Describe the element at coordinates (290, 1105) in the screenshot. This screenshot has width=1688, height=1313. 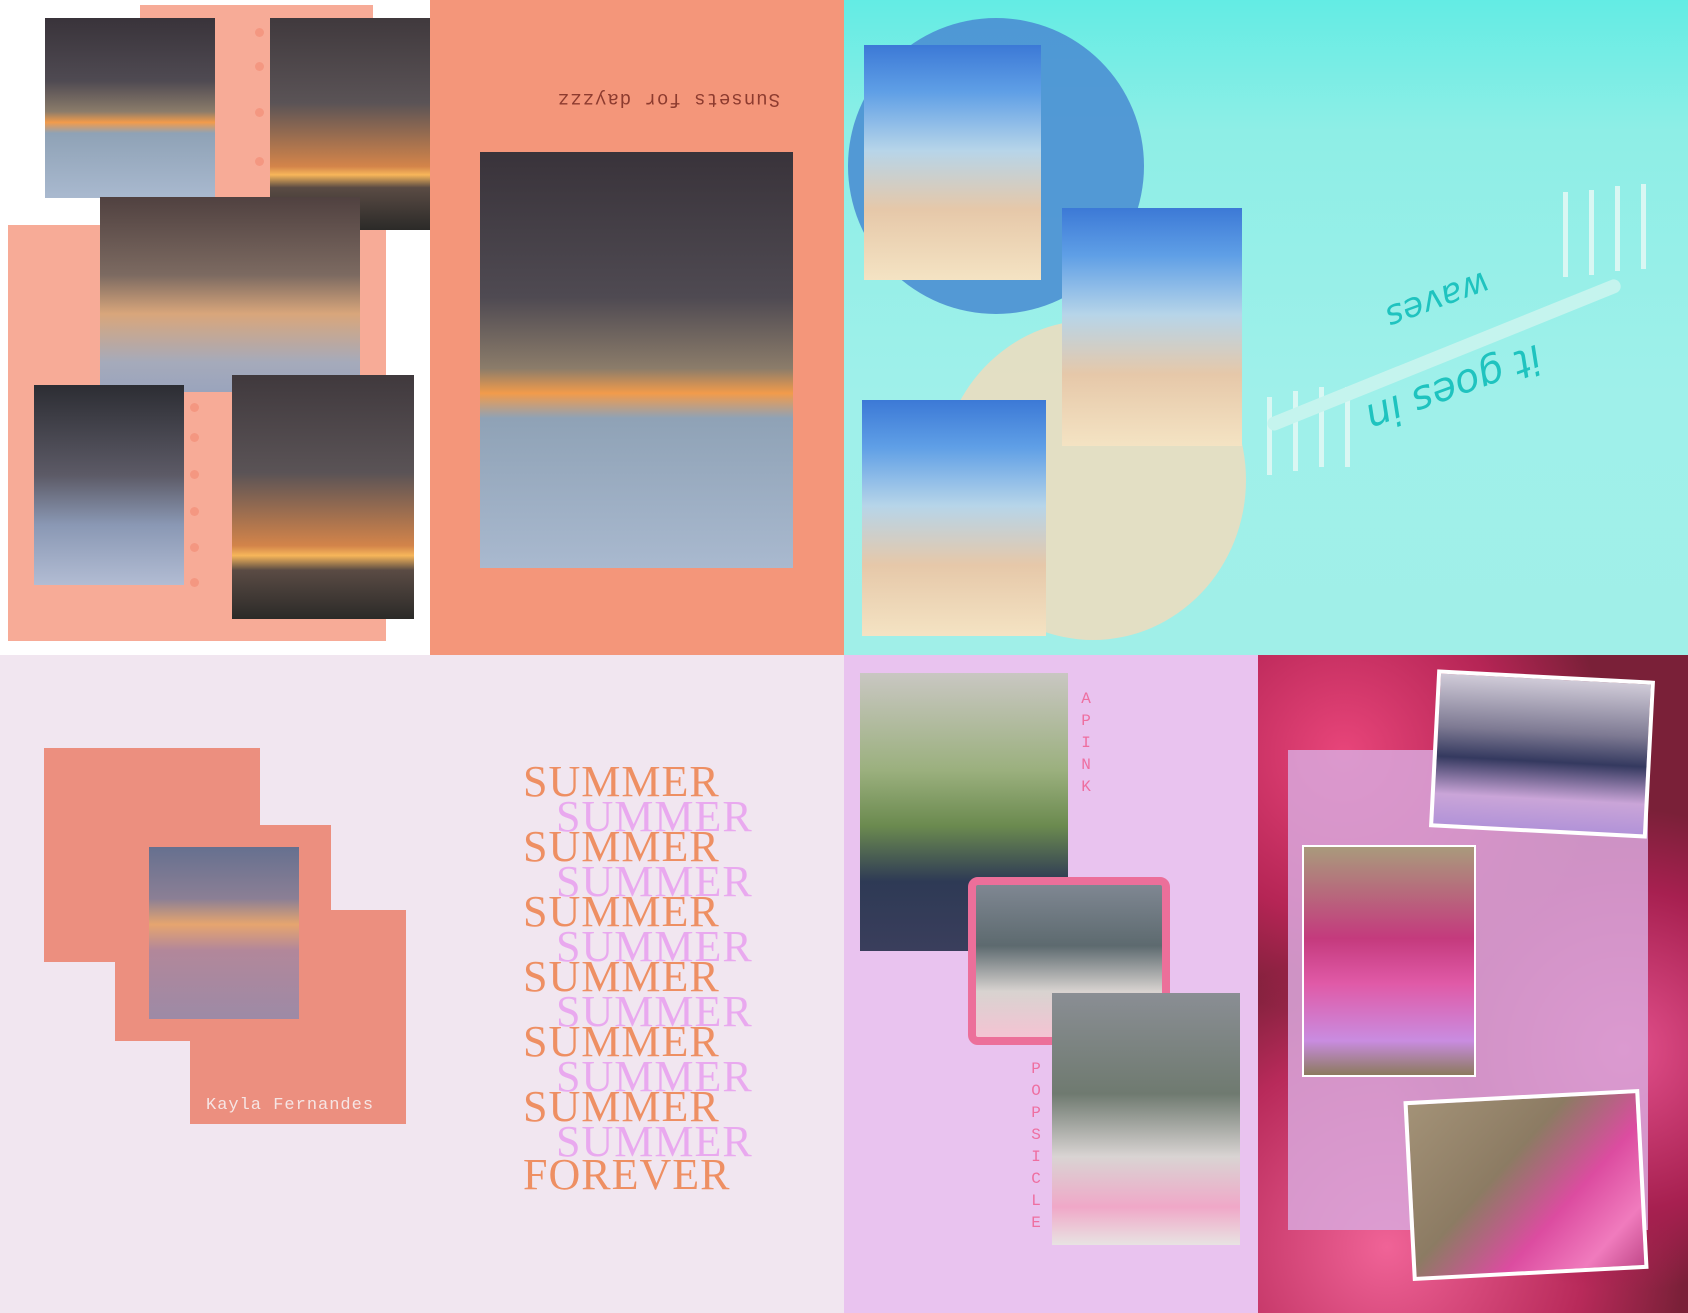
I see `author-name: Kayla Fernandes` at that location.